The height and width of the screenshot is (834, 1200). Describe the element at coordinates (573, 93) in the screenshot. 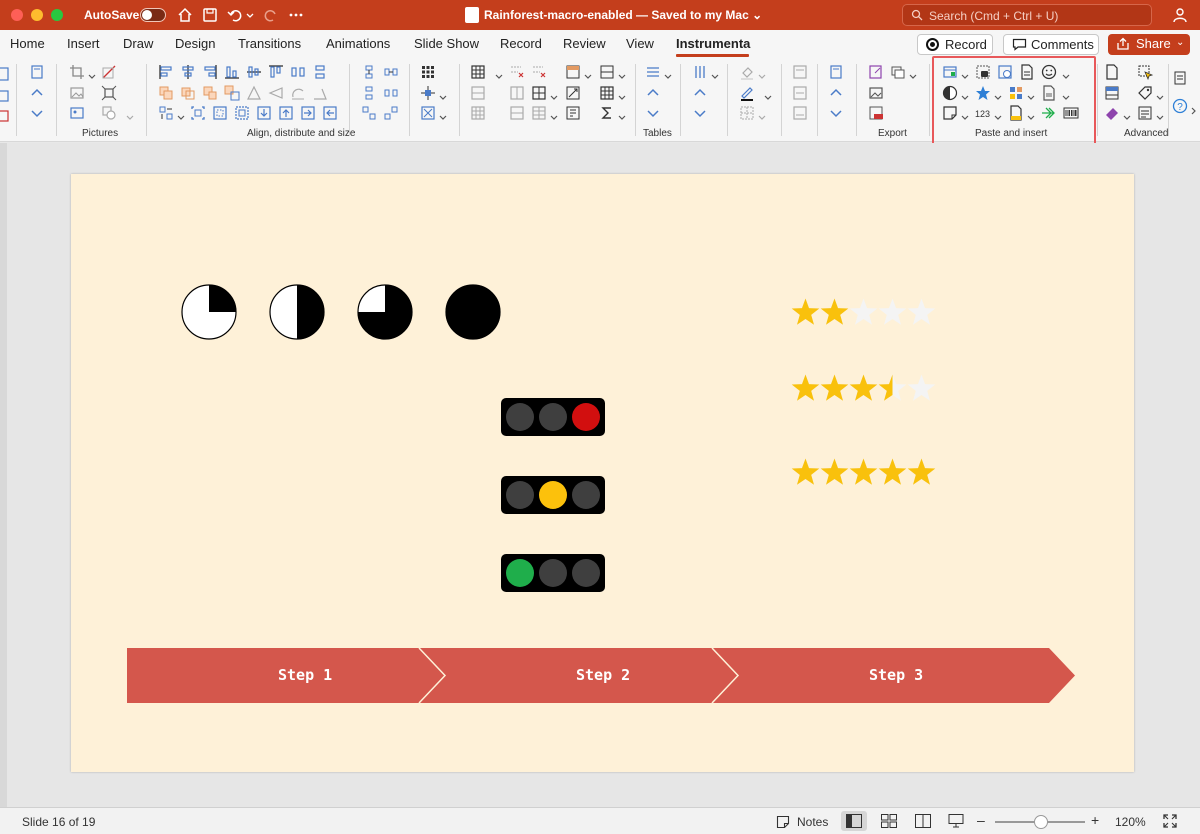

I see `table-transpose-icon` at that location.